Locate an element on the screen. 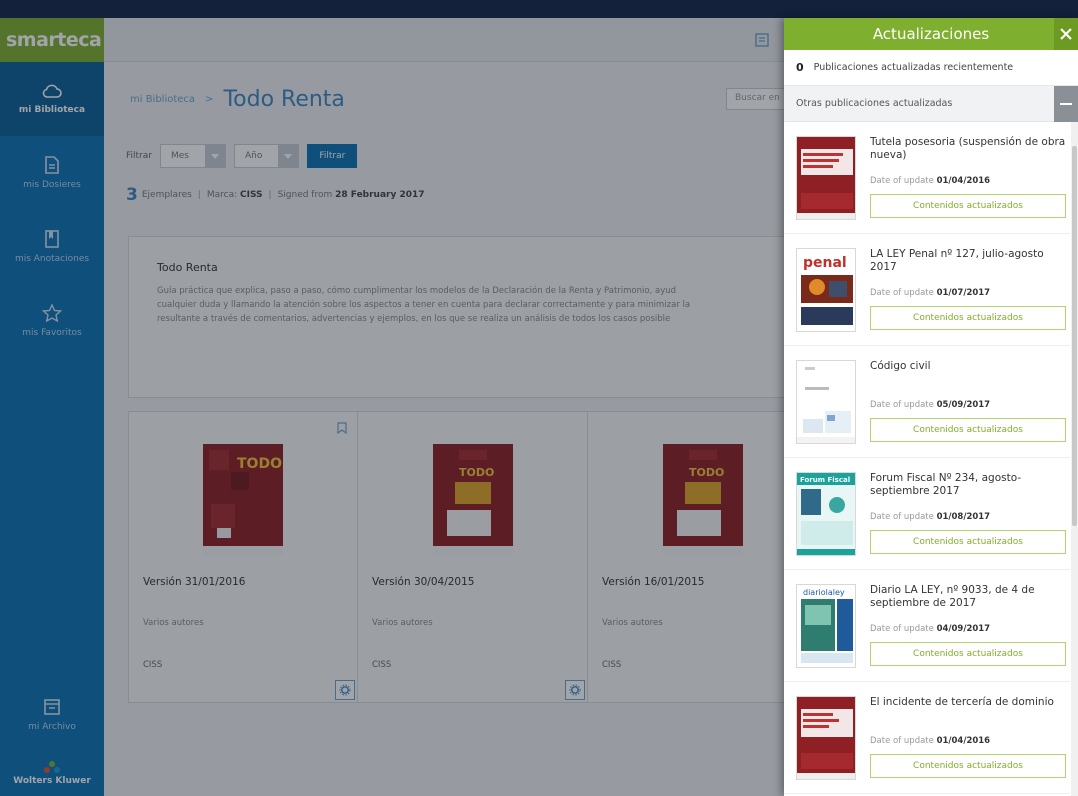 The image size is (1078, 796). sidebar-item-mis-dosieres: mis Dosieres is located at coordinates (52, 173).